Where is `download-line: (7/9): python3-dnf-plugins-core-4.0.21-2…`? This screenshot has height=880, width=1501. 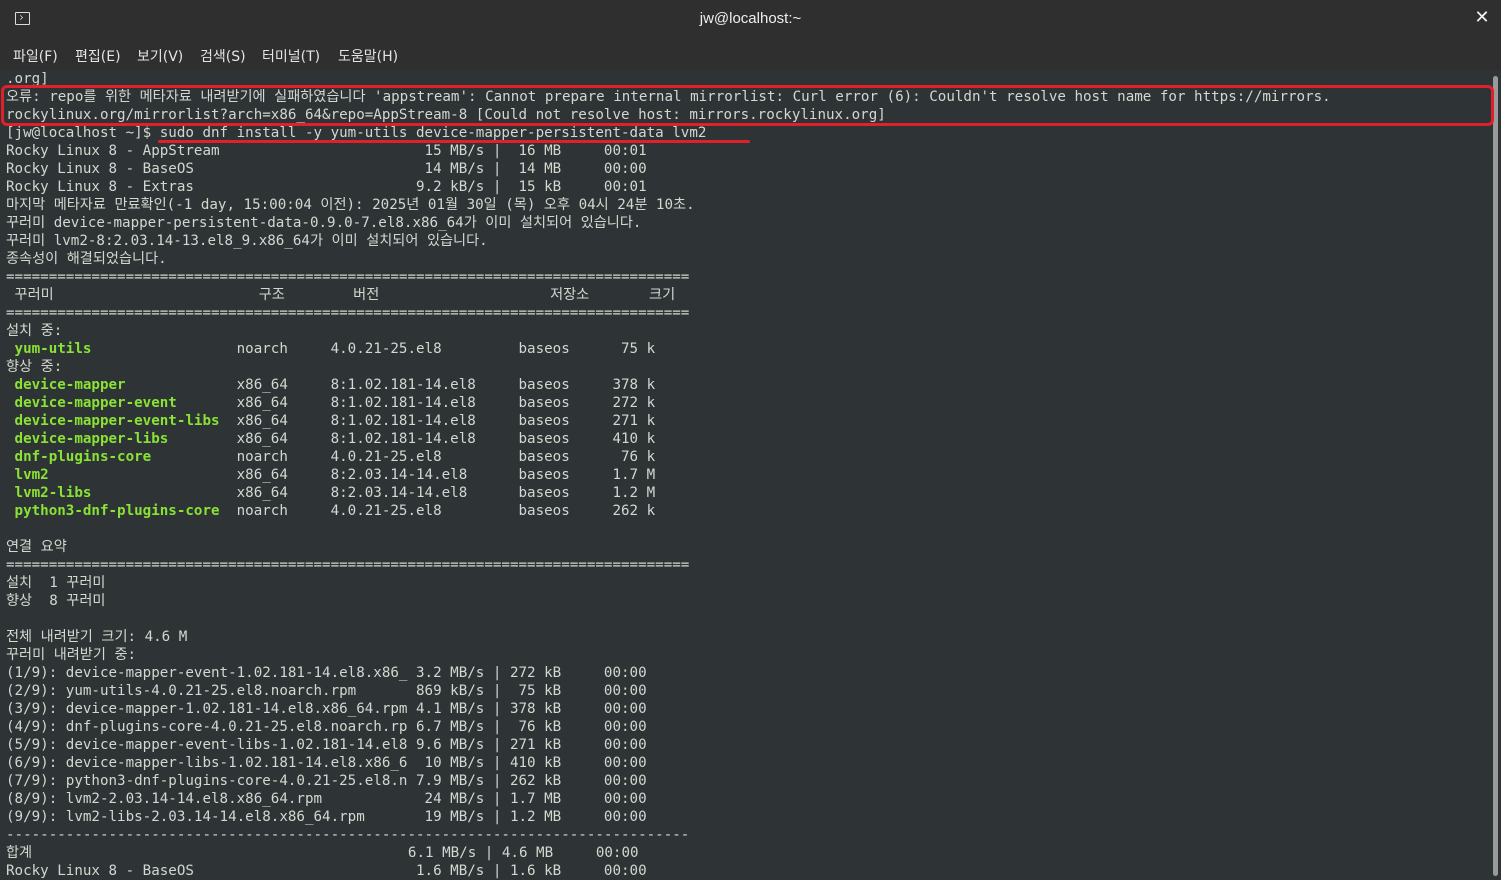 download-line: (7/9): python3-dnf-plugins-core-4.0.21-2… is located at coordinates (326, 781).